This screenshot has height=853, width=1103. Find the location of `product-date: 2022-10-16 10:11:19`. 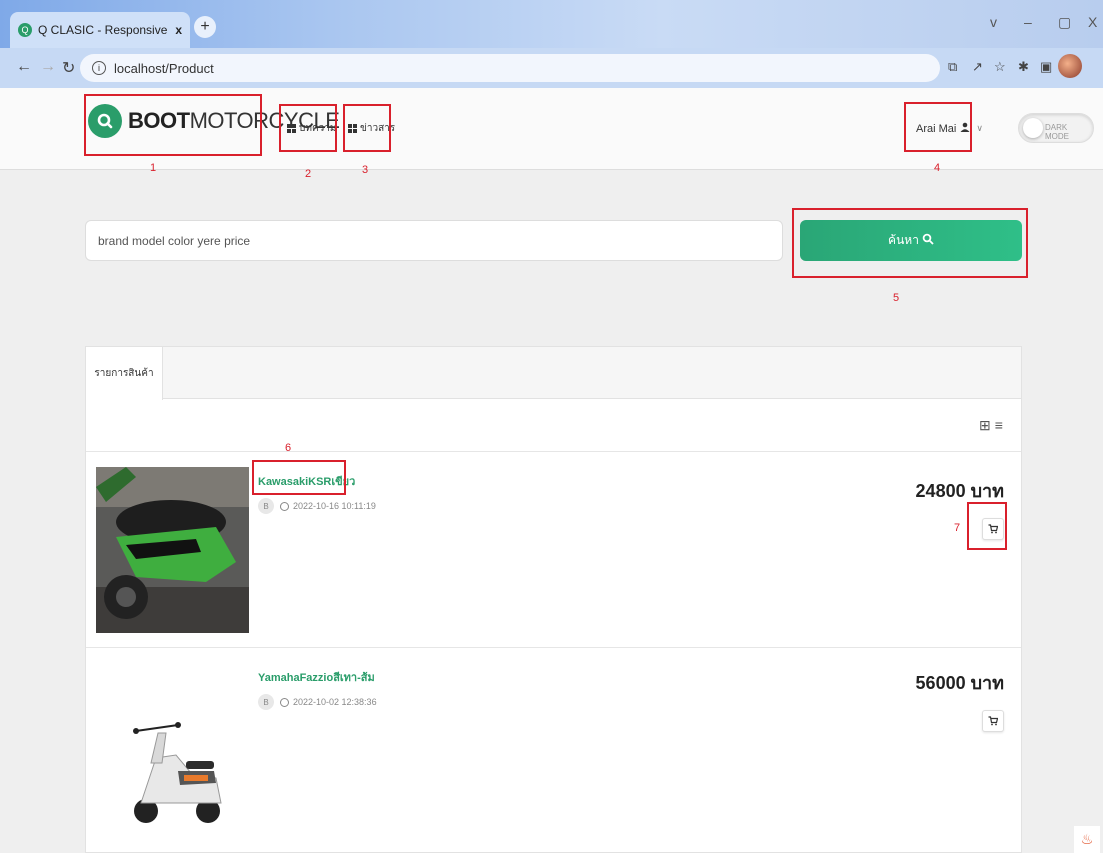

product-date: 2022-10-16 10:11:19 is located at coordinates (334, 506).